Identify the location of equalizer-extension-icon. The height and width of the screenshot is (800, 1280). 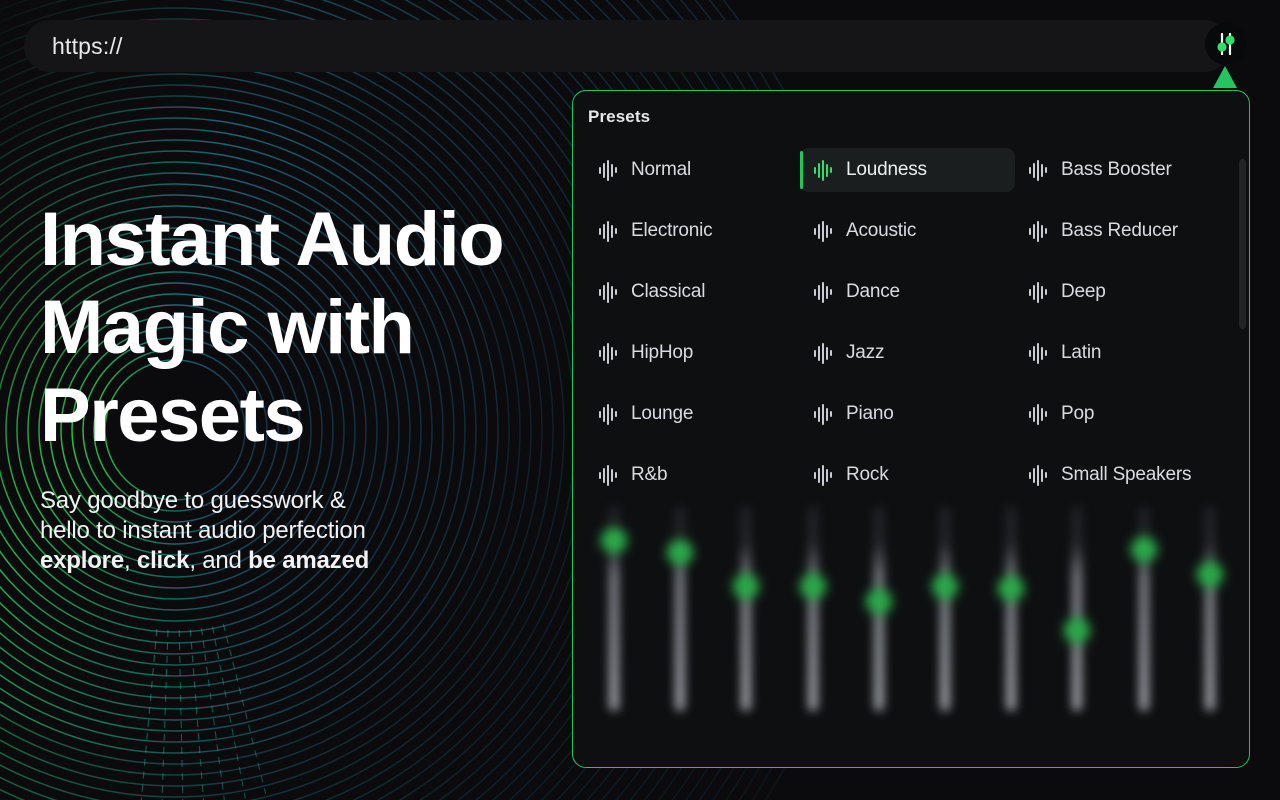
(1226, 44).